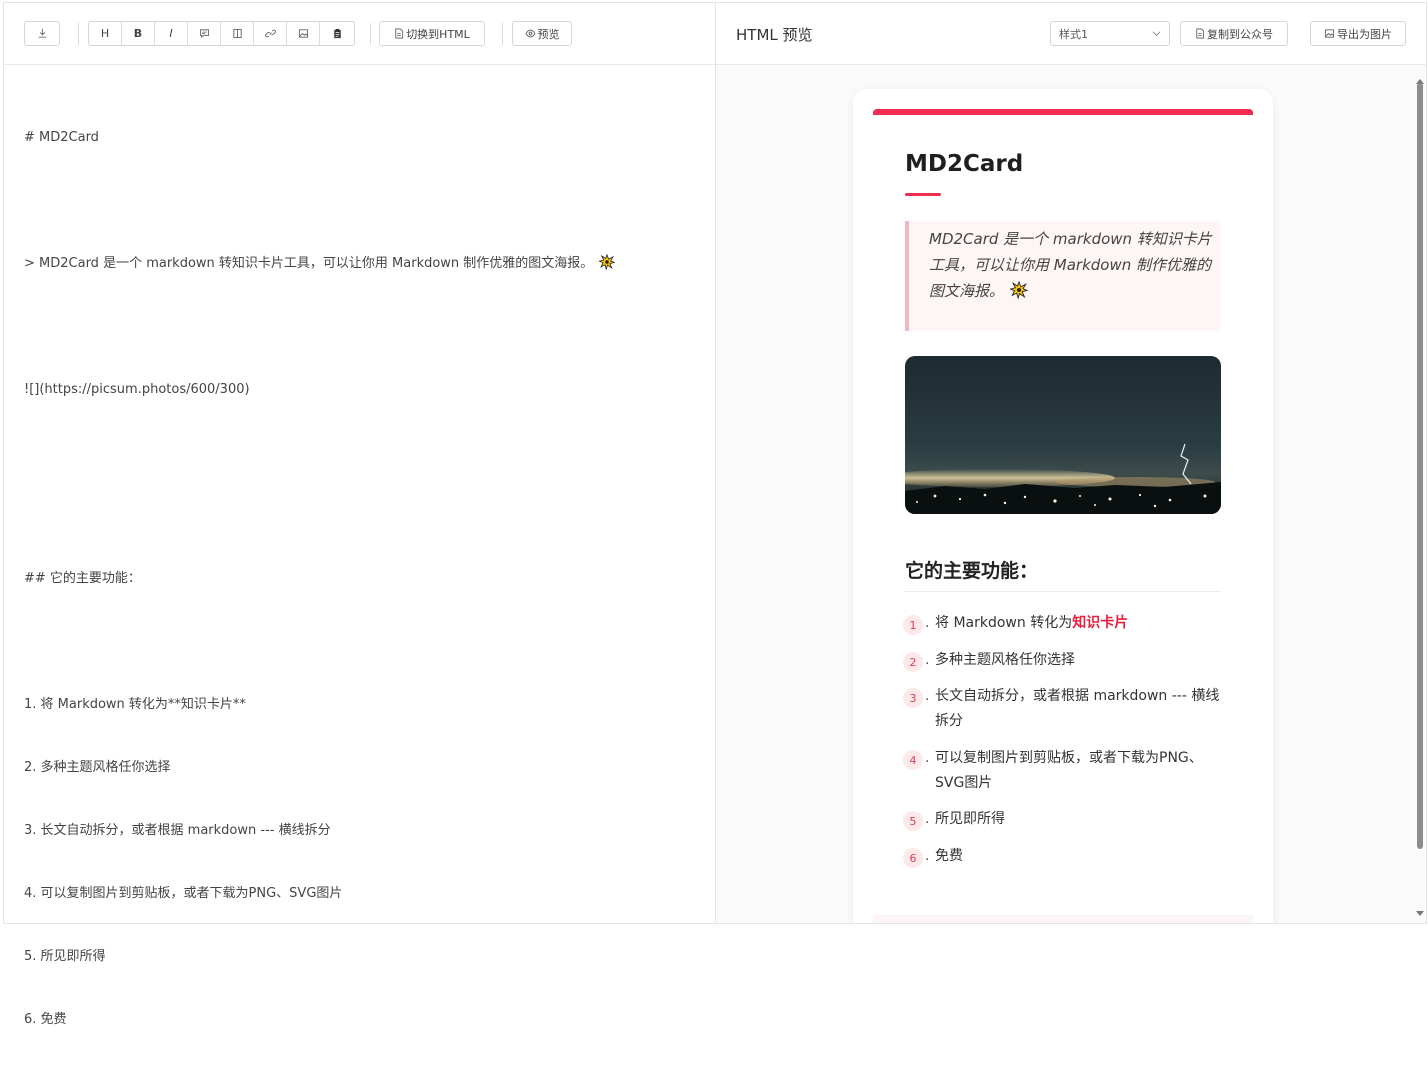  Describe the element at coordinates (1063, 435) in the screenshot. I see `card-image` at that location.